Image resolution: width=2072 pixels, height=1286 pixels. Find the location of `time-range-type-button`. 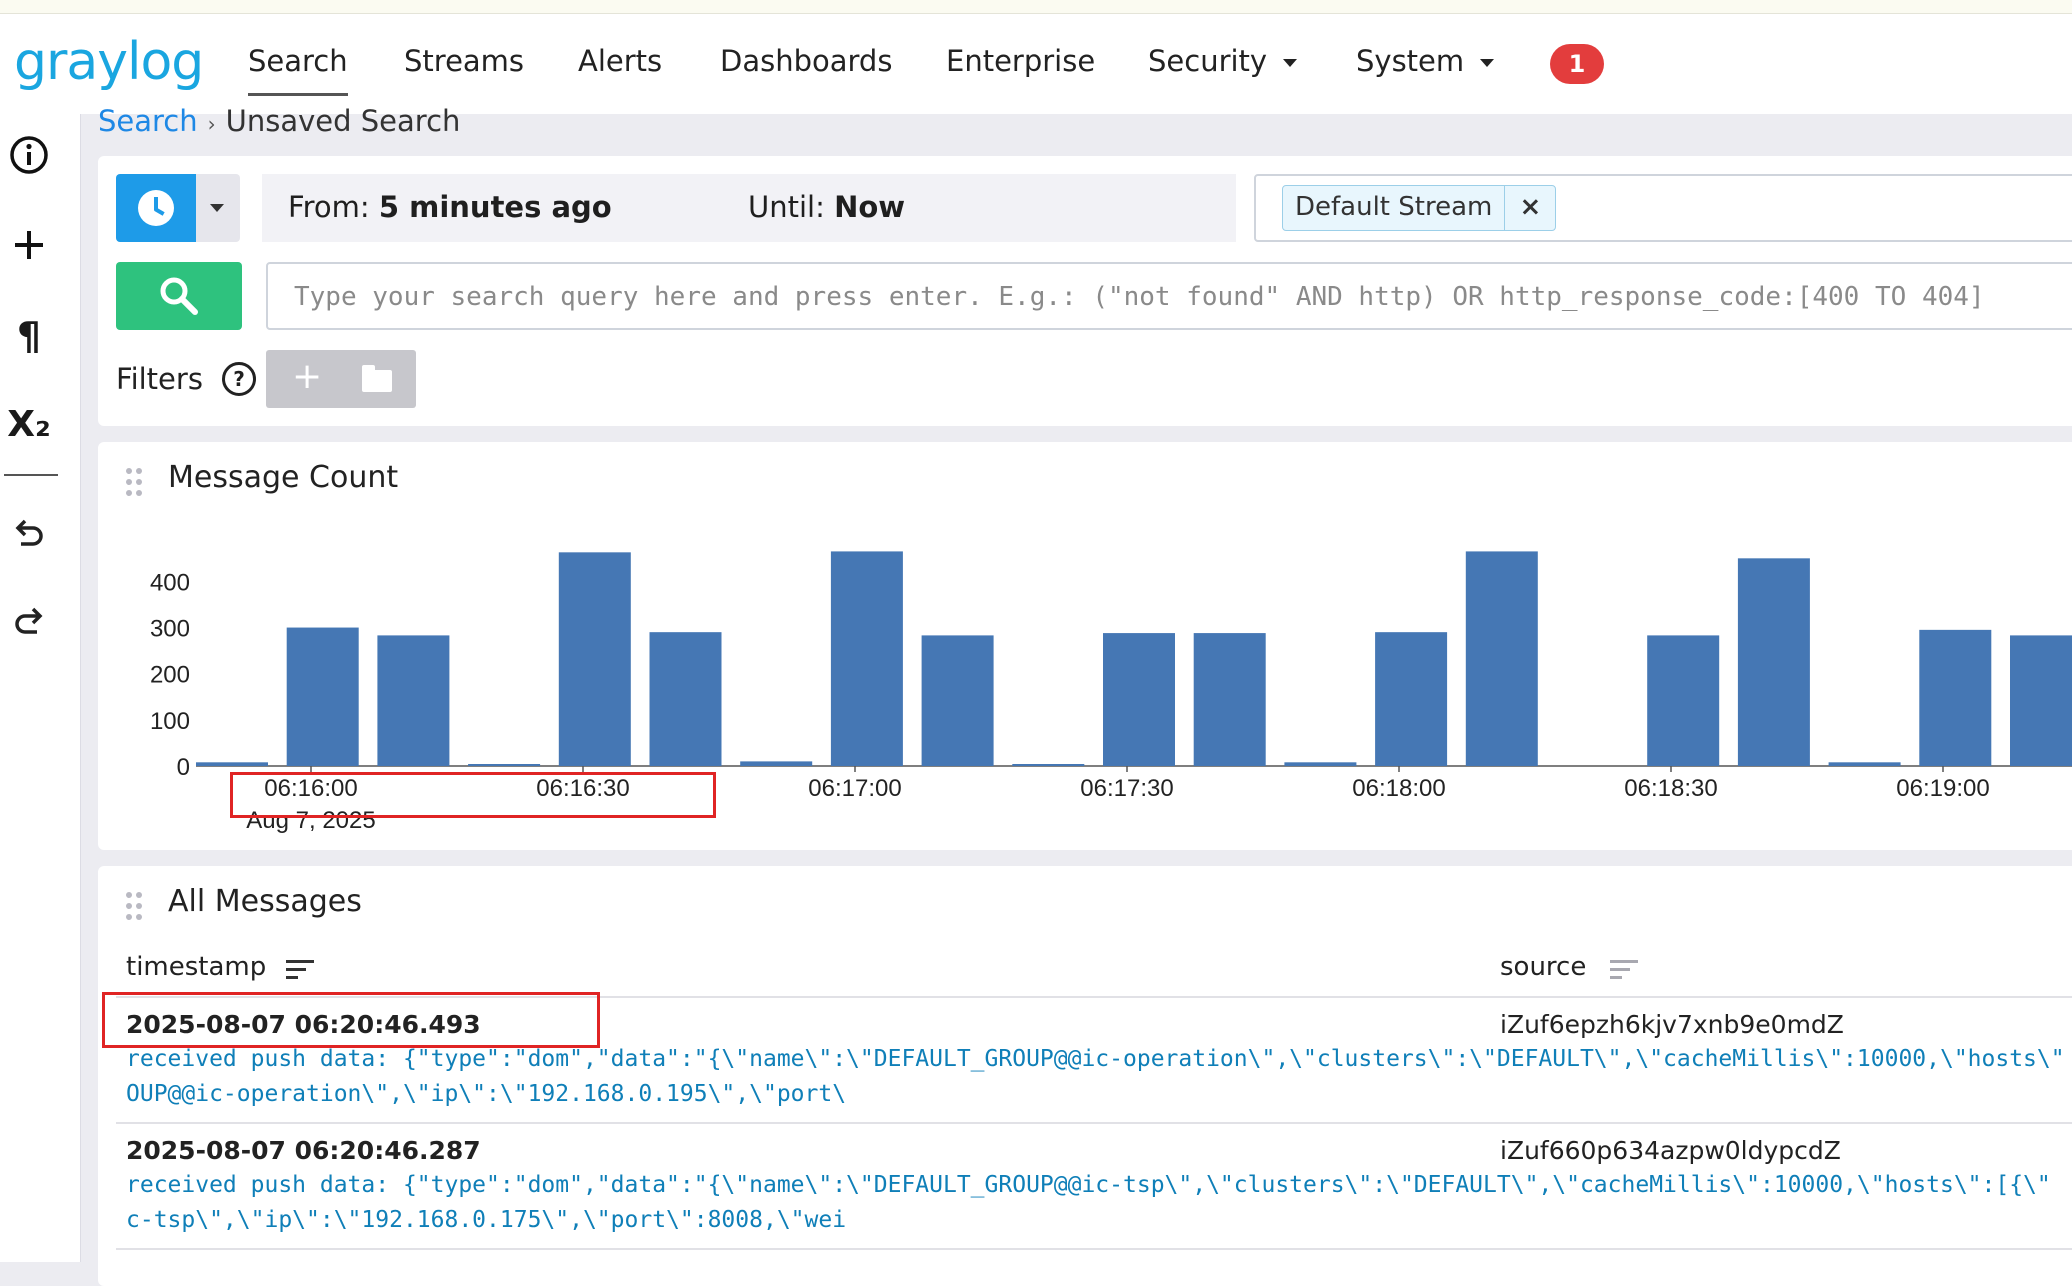

time-range-type-button is located at coordinates (156, 208).